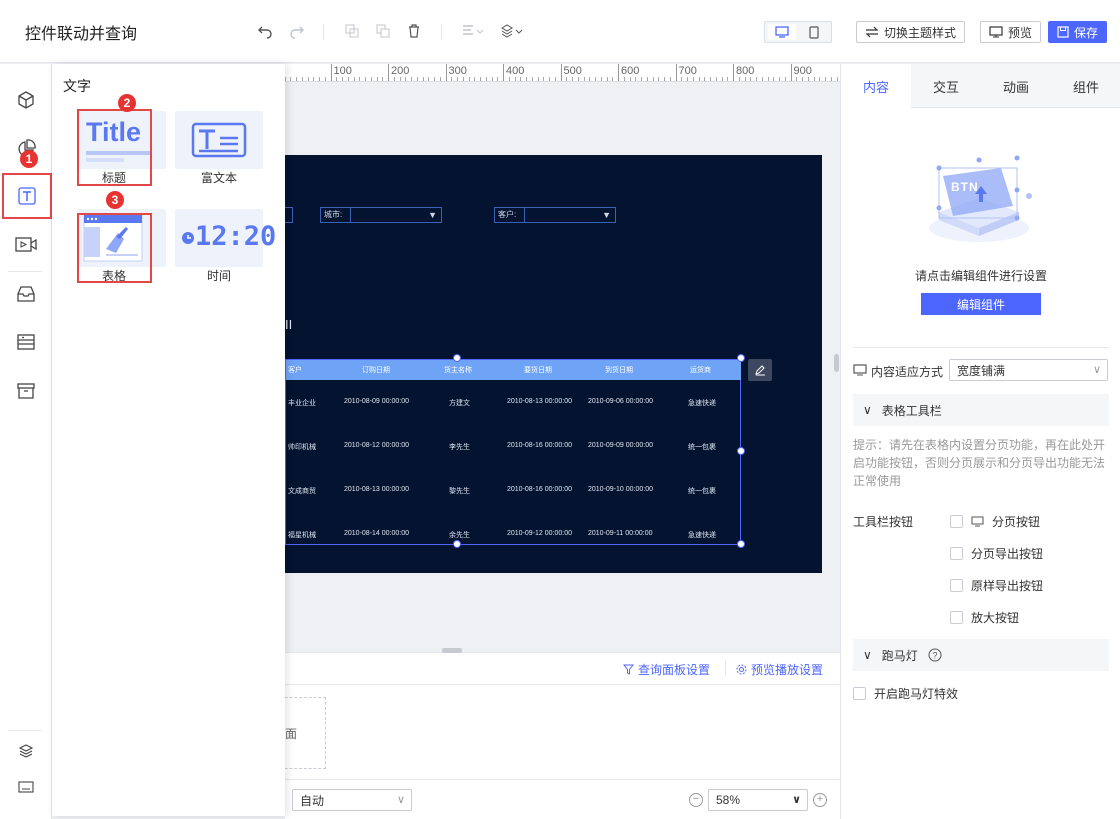  Describe the element at coordinates (376, 445) in the screenshot. I see `table-cell: 2010-08-12 00:00:00` at that location.